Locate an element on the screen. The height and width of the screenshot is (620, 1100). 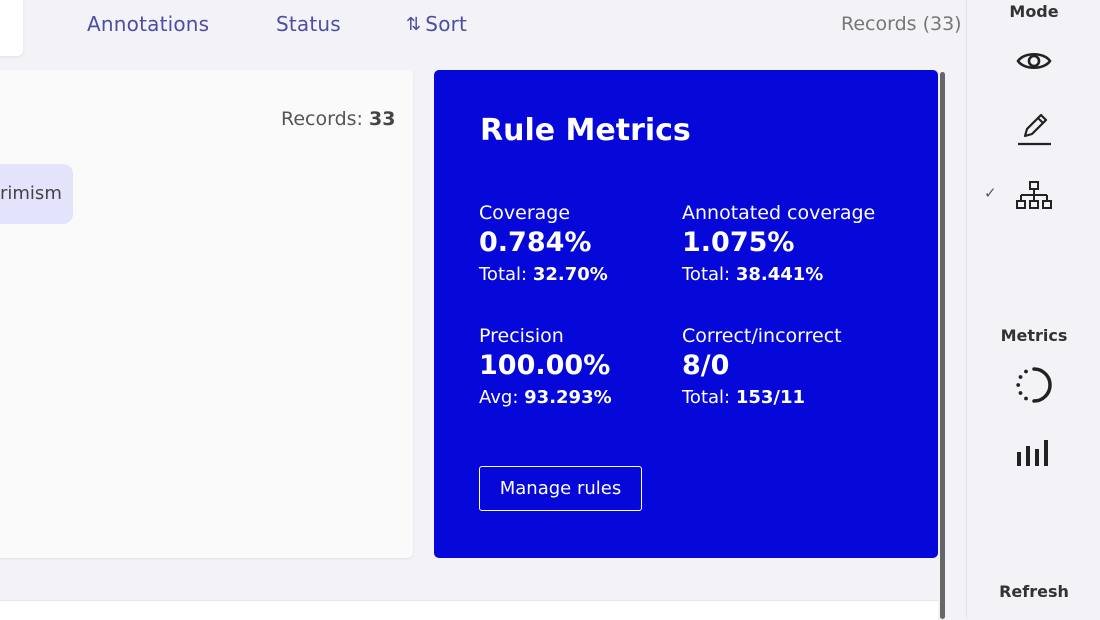
right-sidebar: Mode ✓ Metrics Refresh is located at coordinates (1033, 309).